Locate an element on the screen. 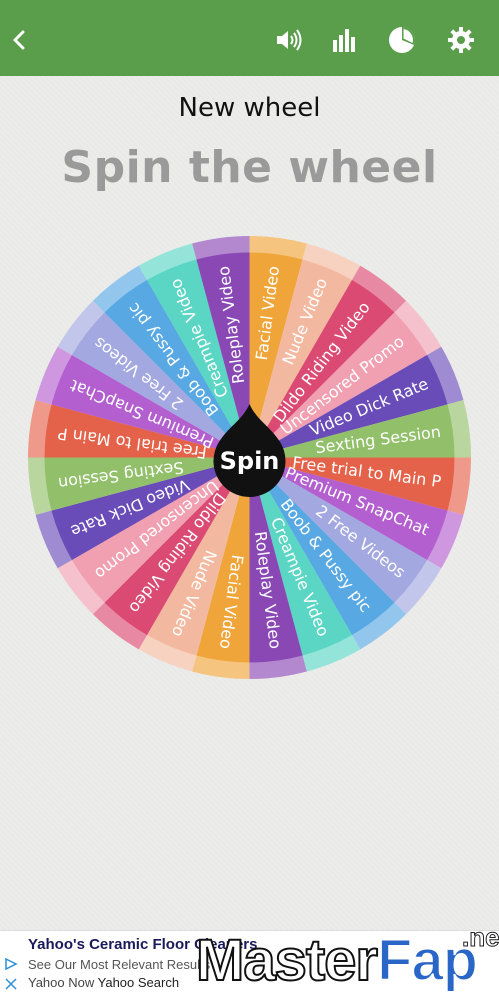 Image resolution: width=499 pixels, height=1001 pixels. ad-source-name: Yahoo Search is located at coordinates (138, 982).